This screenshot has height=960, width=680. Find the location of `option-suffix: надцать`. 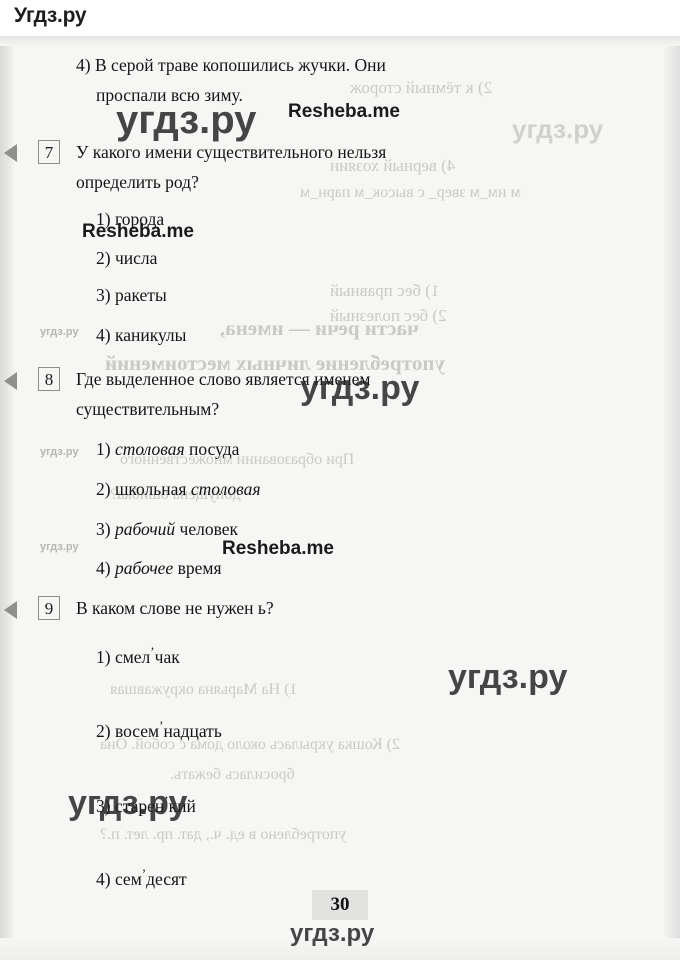

option-suffix: надцать is located at coordinates (192, 730).